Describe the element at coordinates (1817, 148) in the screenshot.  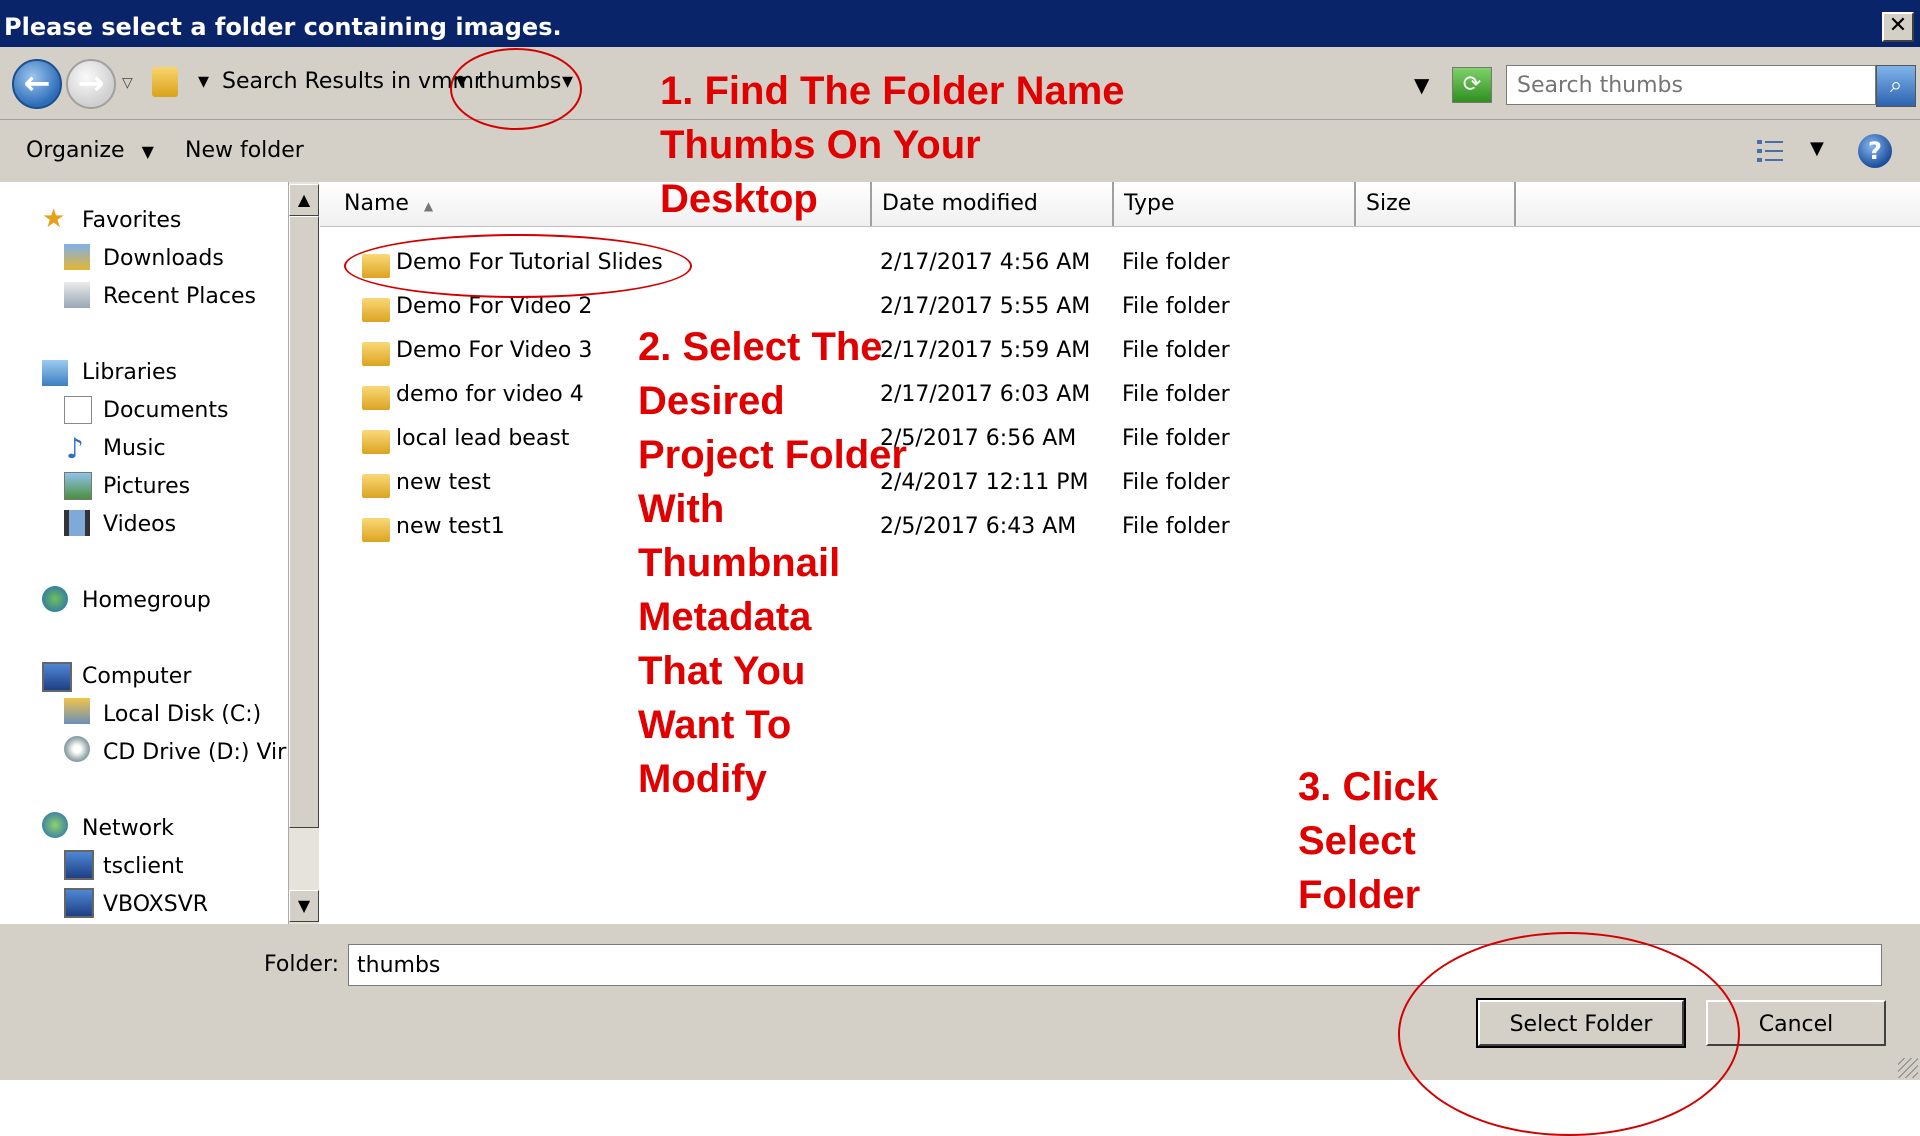
I see `view-dropdown-icon: ▼` at that location.